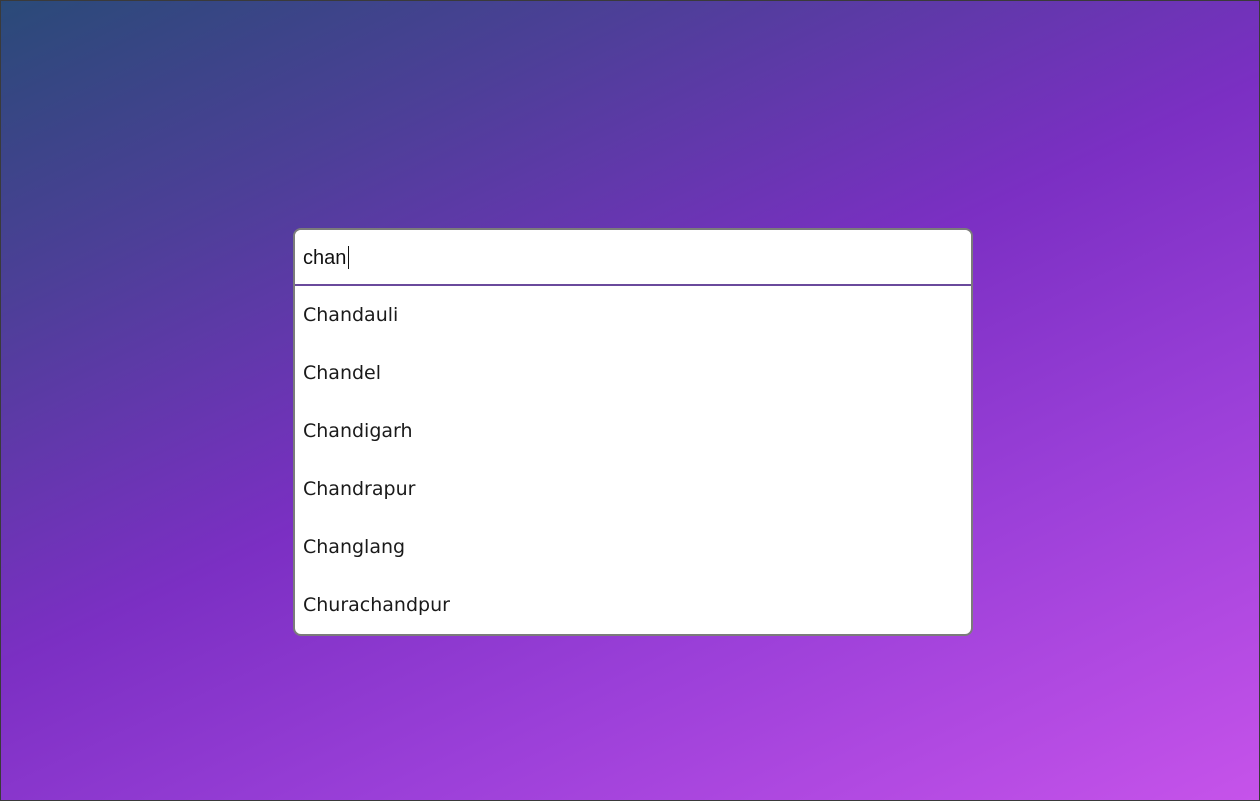 This screenshot has height=801, width=1260. I want to click on suggestion-item: Chandigarh, so click(633, 431).